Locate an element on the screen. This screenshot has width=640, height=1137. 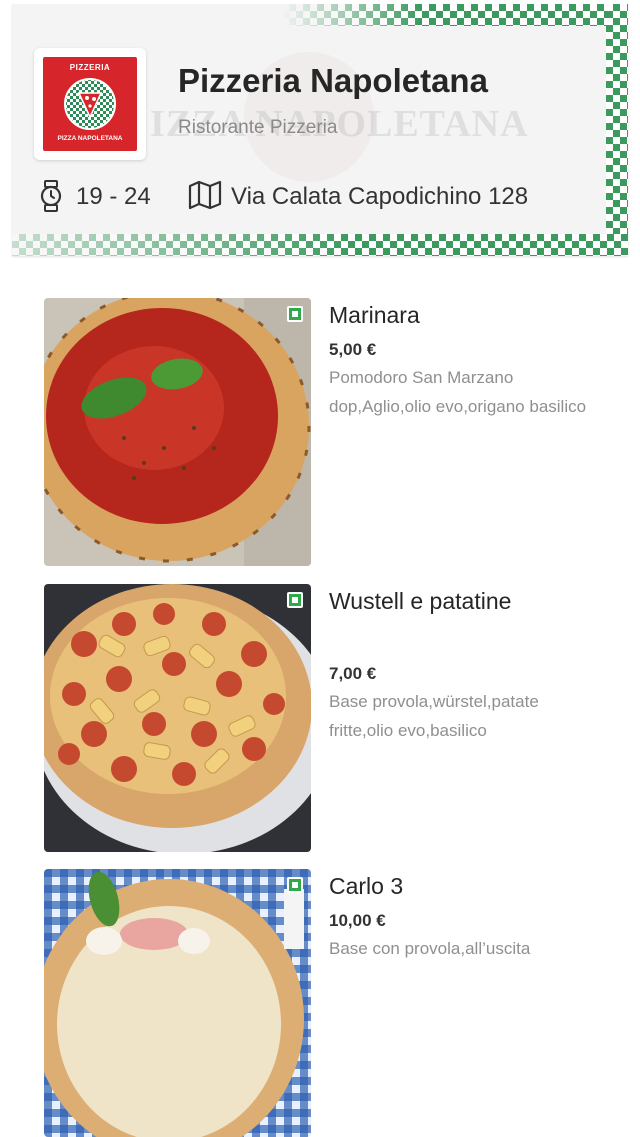
item-name: Carlo 3 is located at coordinates (366, 886).